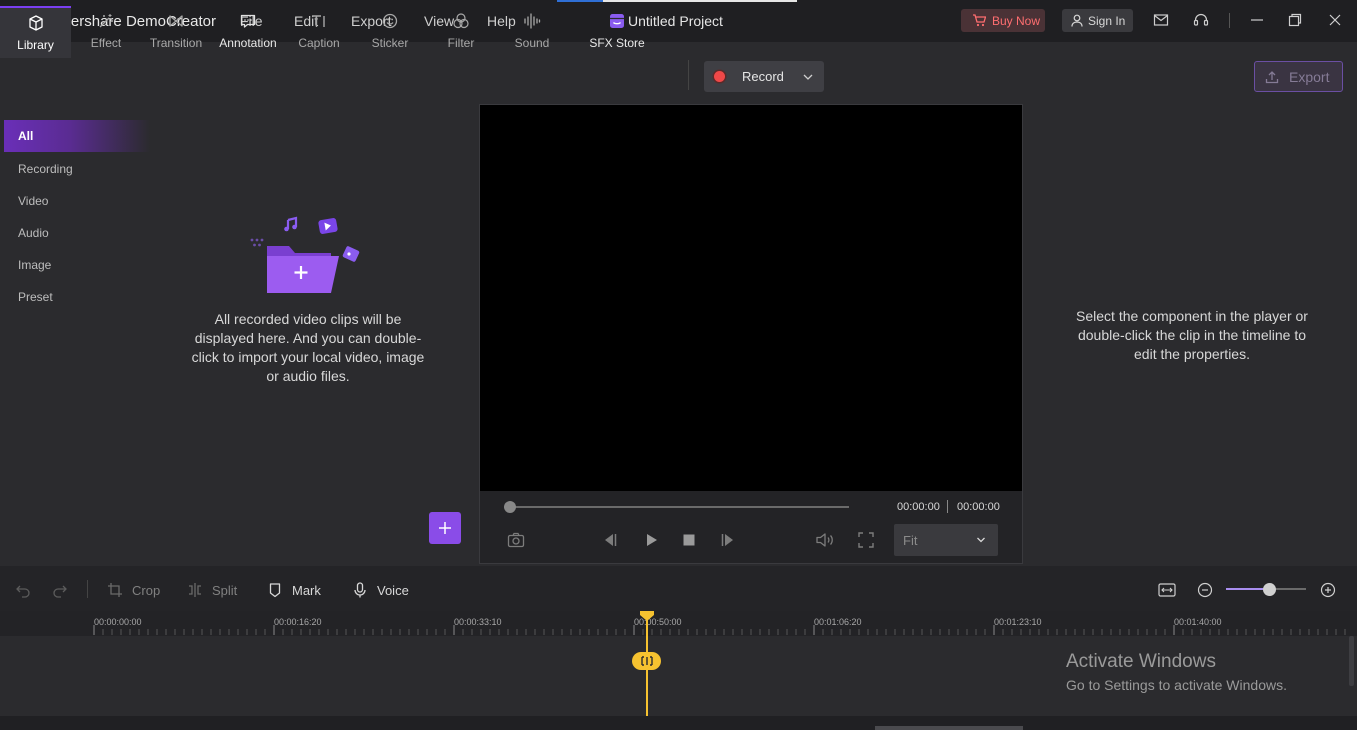 This screenshot has width=1357, height=730. I want to click on edit-divider, so click(87, 589).